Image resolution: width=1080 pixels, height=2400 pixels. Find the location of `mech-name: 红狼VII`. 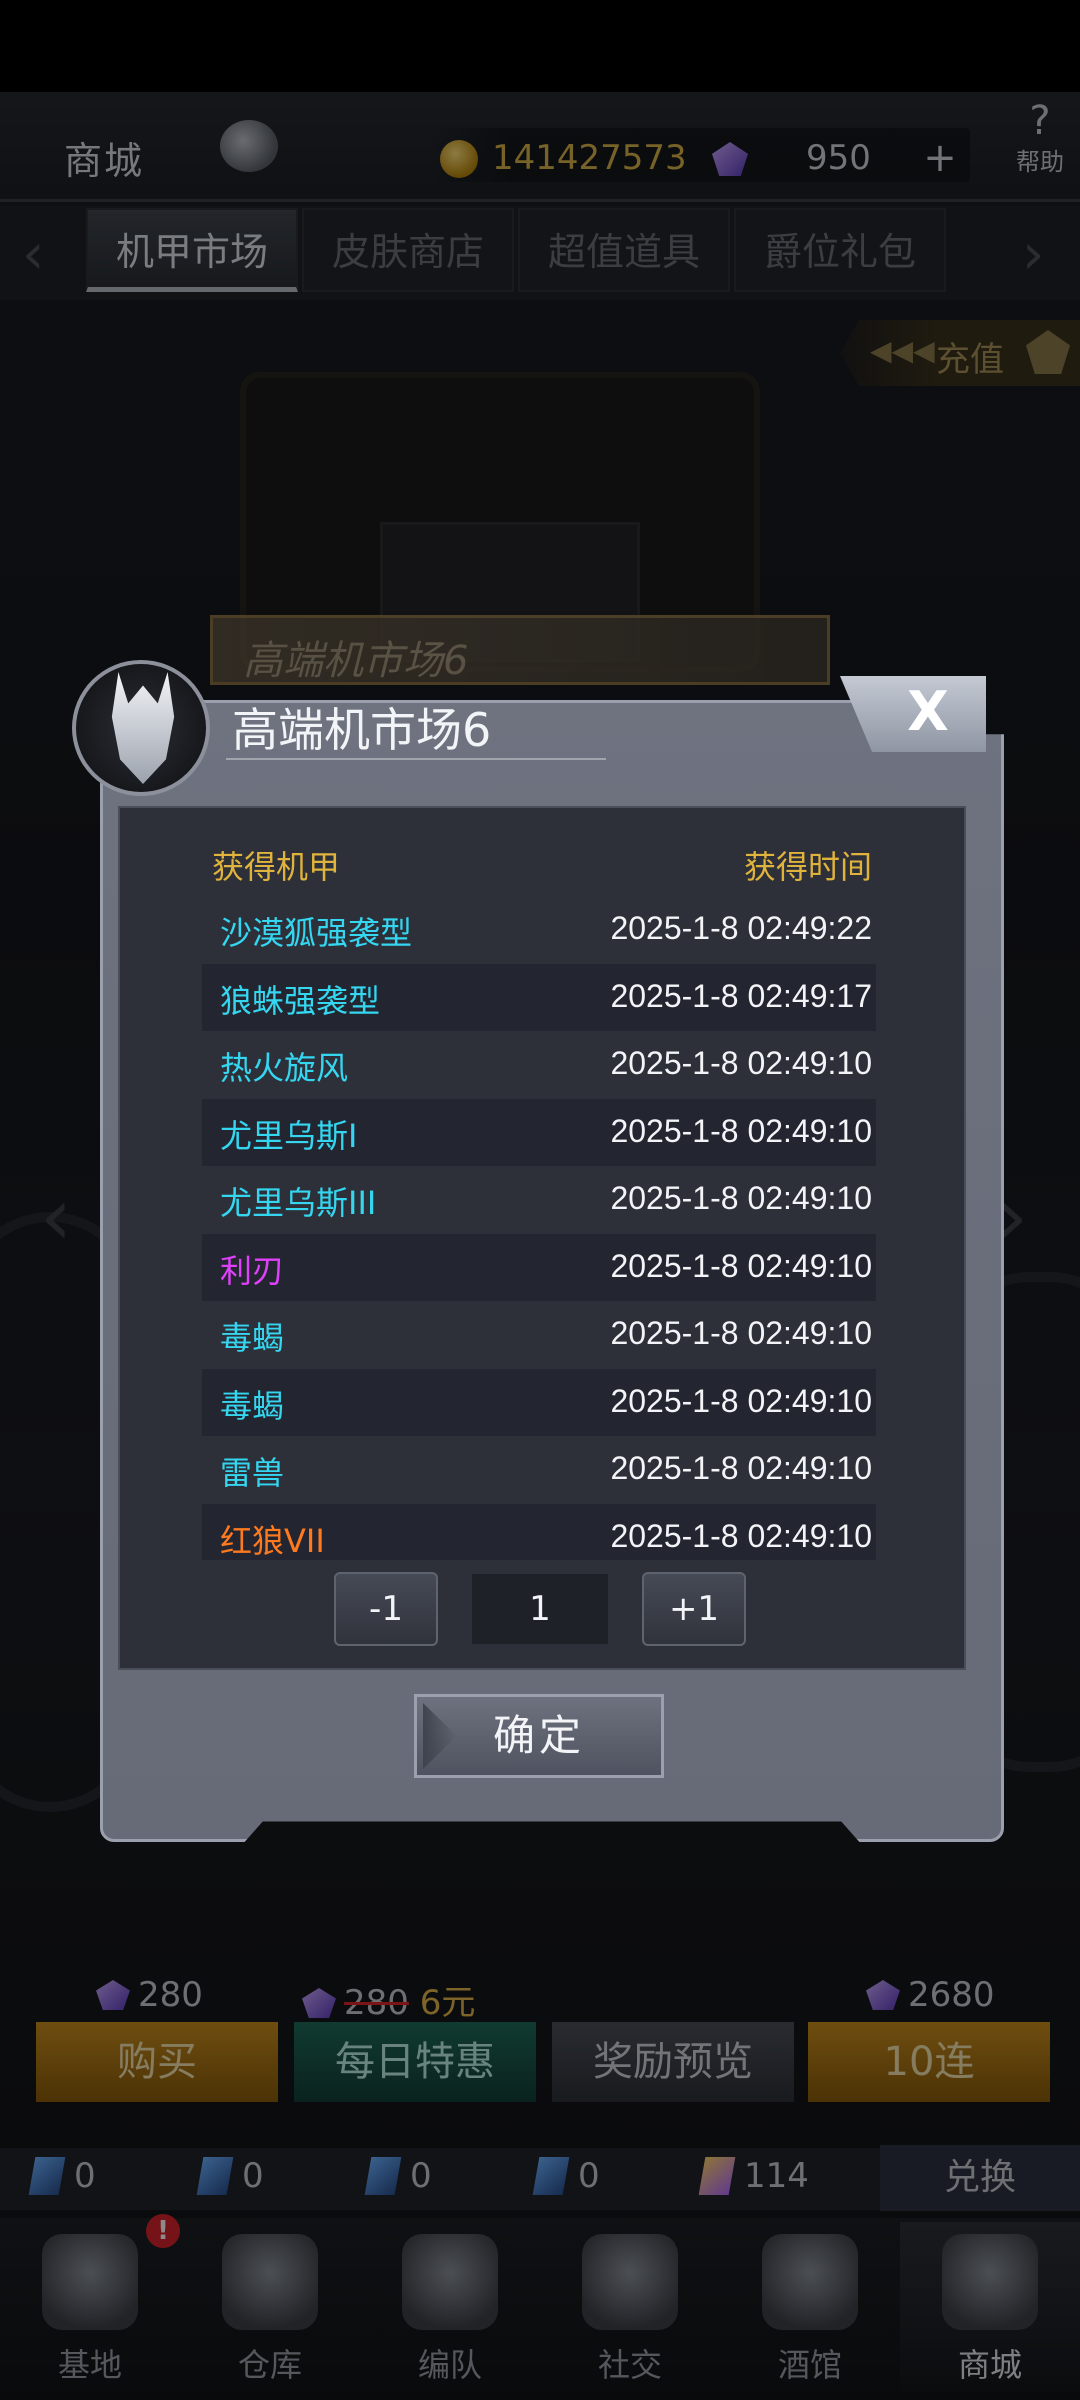

mech-name: 红狼VII is located at coordinates (272, 1540).